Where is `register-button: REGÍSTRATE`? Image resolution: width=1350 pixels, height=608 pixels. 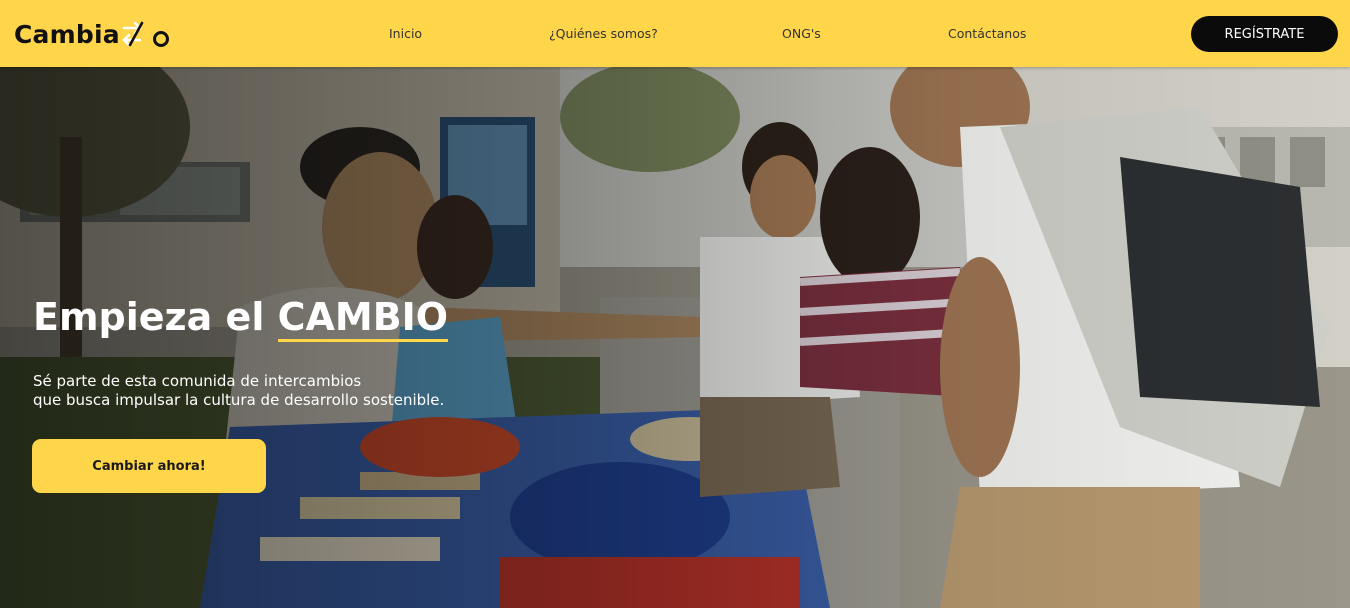
register-button: REGÍSTRATE is located at coordinates (1264, 34).